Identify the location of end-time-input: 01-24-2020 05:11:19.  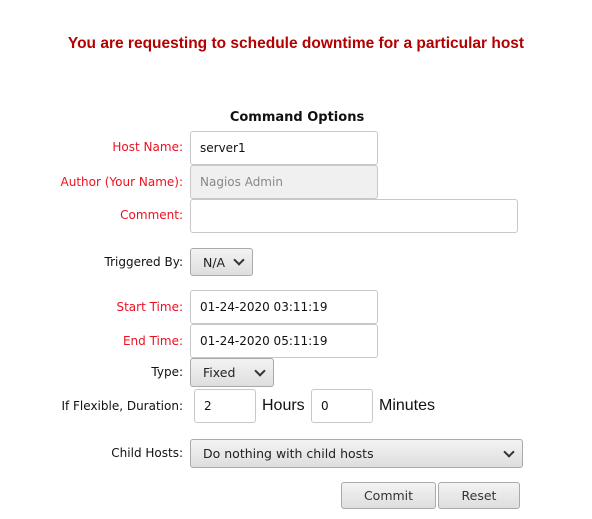
(284, 341).